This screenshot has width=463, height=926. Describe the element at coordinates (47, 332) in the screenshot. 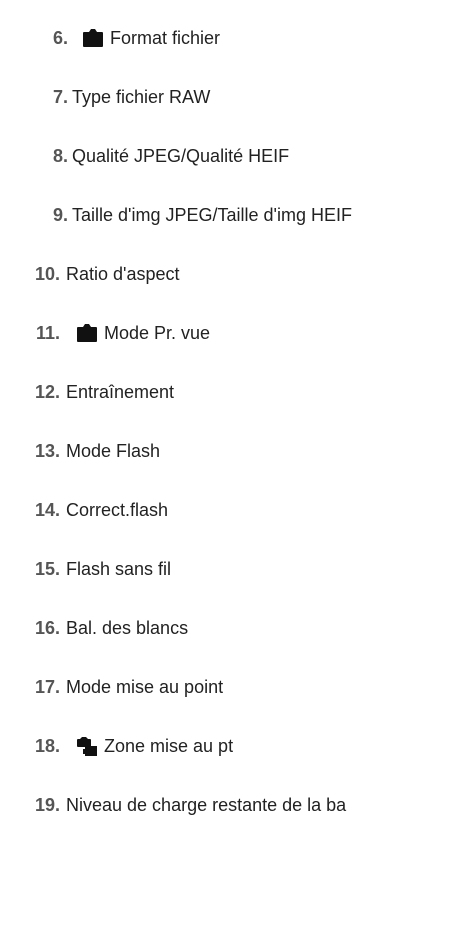

I see `item-number: 11.` at that location.